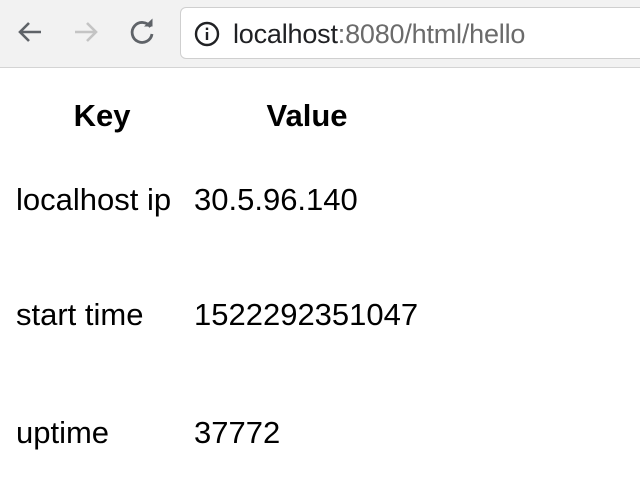 The height and width of the screenshot is (492, 640). What do you see at coordinates (94, 199) in the screenshot?
I see `key-cell: localhost ip` at bounding box center [94, 199].